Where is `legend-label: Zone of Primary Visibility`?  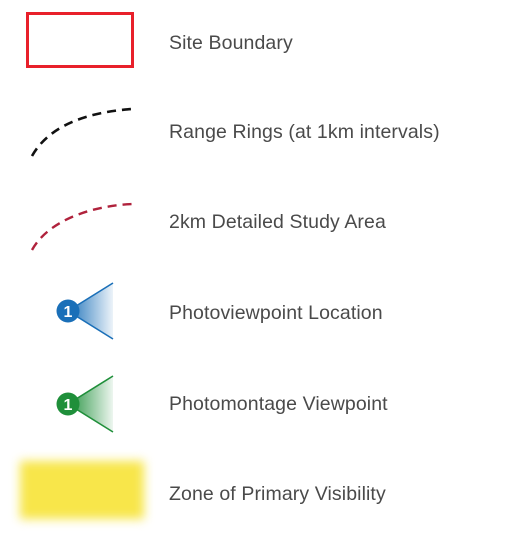 legend-label: Zone of Primary Visibility is located at coordinates (277, 494).